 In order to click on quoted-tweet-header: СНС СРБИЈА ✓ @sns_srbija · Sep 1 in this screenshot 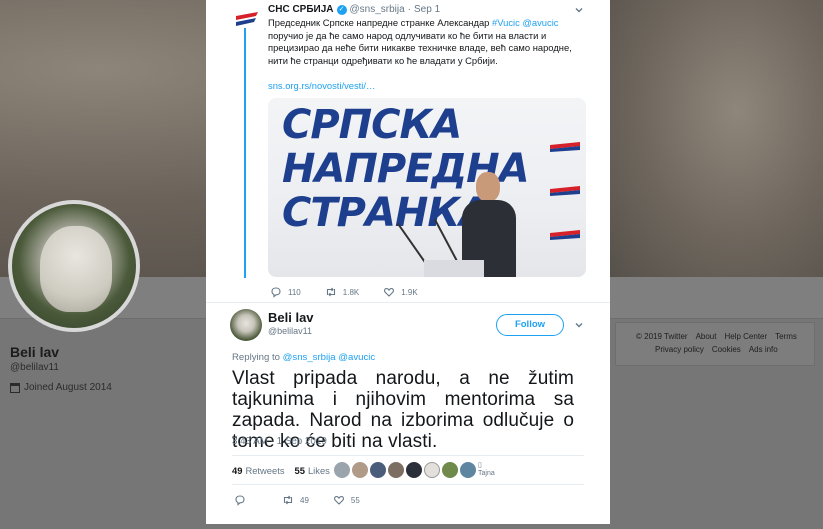, I will do `click(354, 9)`.